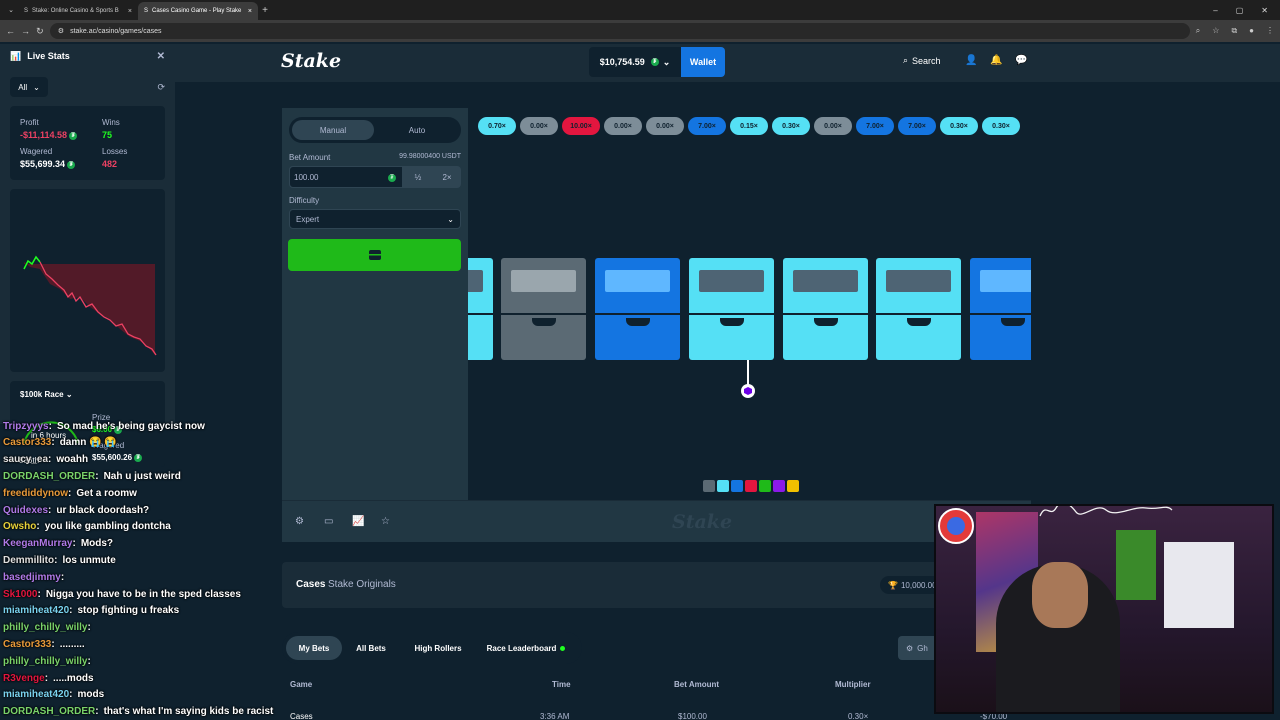 The height and width of the screenshot is (720, 1280). Describe the element at coordinates (30, 560) in the screenshot. I see `chat-username: Demmillito` at that location.